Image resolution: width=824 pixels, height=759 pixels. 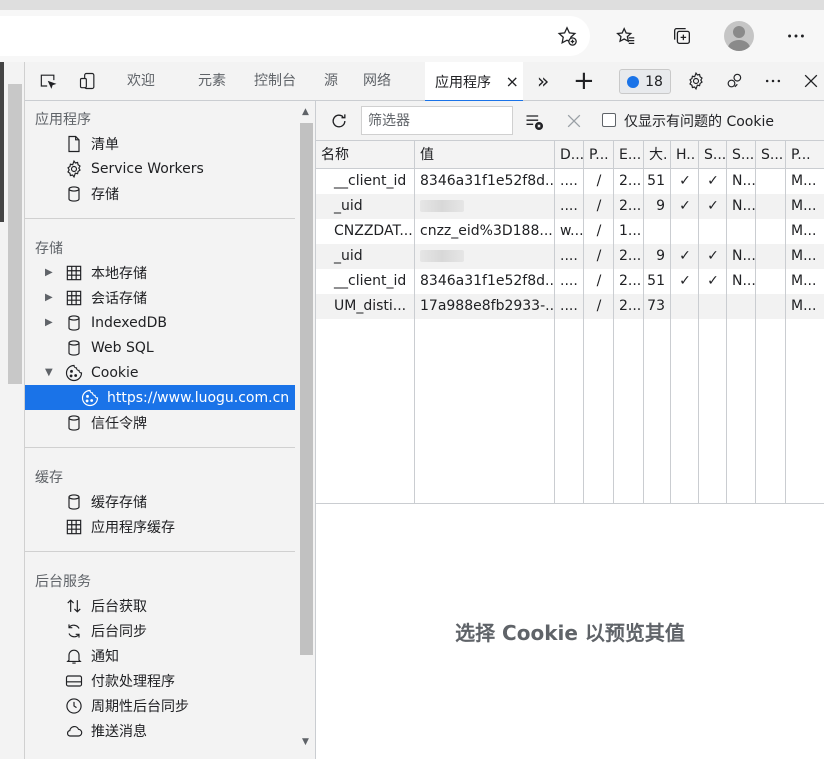 I want to click on issues-badge: 18, so click(x=645, y=81).